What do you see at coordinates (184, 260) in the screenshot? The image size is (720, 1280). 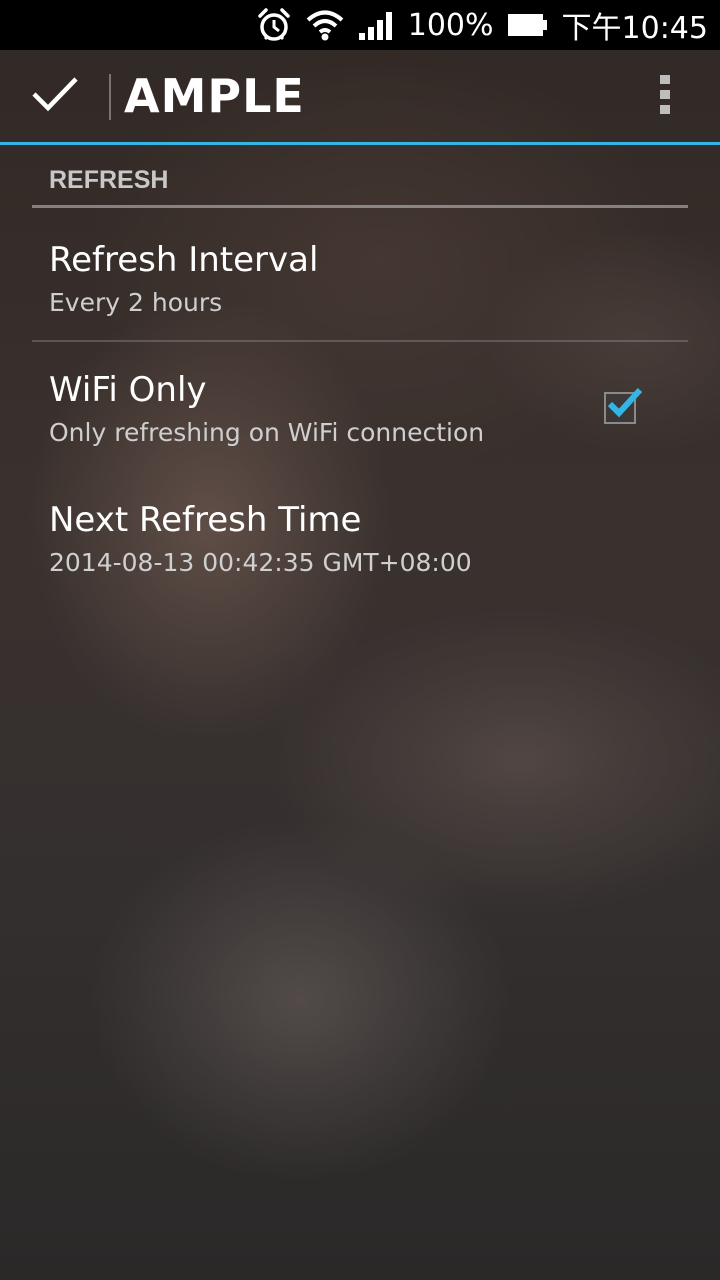 I see `pref-title: Refresh Interval` at bounding box center [184, 260].